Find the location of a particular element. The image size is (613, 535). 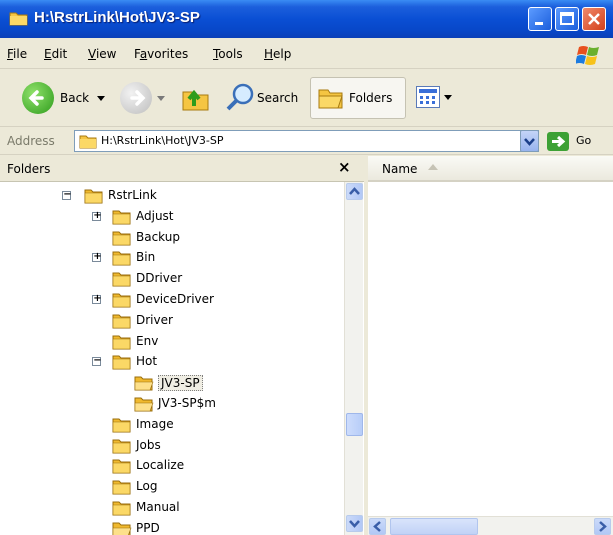

tree-item-label: Env is located at coordinates (147, 340).